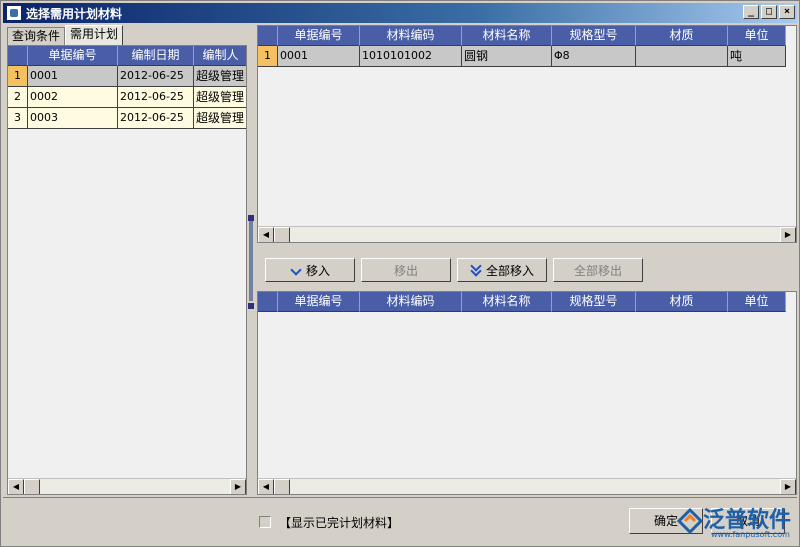  I want to click on transfer-toolbar: 移入 移出 全部移入 全部移出, so click(527, 268).